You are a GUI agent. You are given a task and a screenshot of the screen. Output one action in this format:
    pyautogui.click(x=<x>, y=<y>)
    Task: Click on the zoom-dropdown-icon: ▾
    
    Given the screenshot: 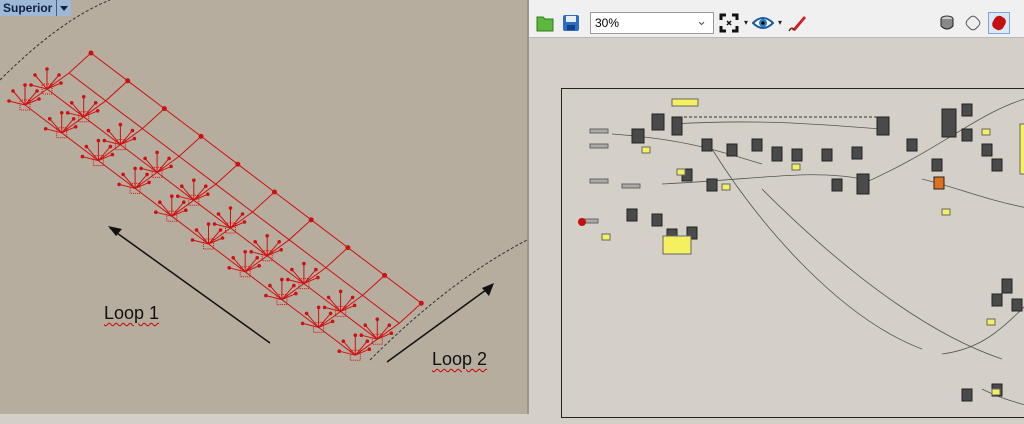 What is the action you would take?
    pyautogui.click(x=746, y=22)
    